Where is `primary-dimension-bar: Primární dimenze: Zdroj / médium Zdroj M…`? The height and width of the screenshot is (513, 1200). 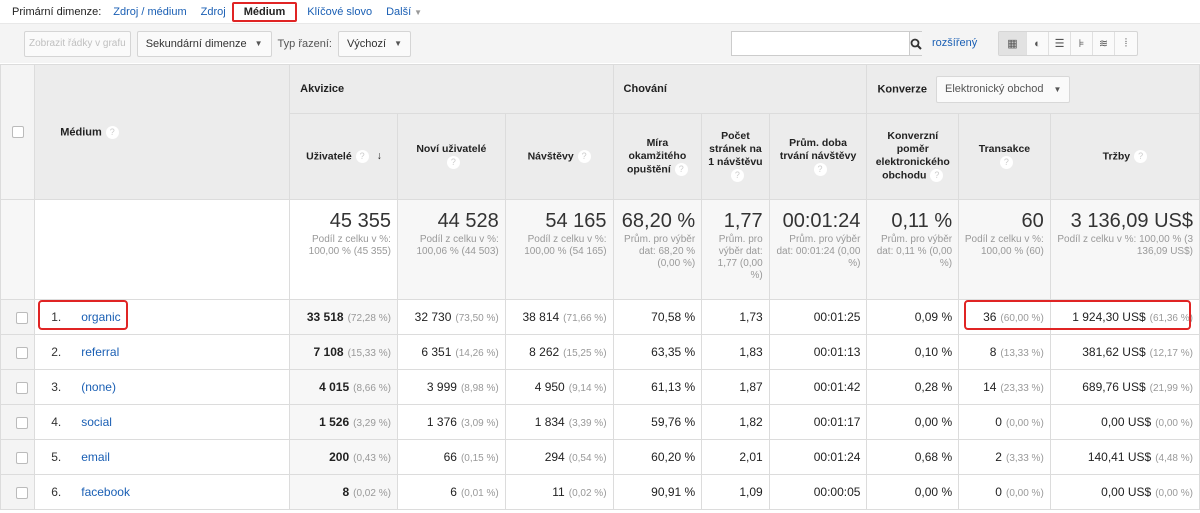 primary-dimension-bar: Primární dimenze: Zdroj / médium Zdroj M… is located at coordinates (600, 11).